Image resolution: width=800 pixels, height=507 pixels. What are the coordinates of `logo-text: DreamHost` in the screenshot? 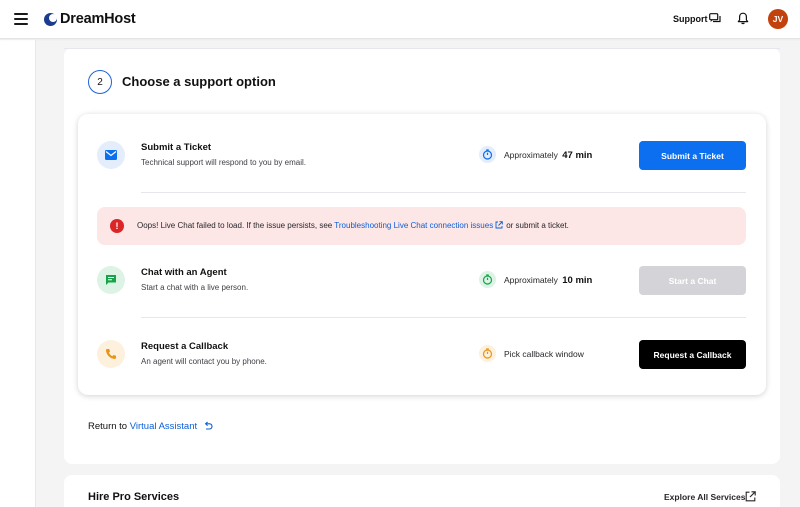 It's located at (98, 19).